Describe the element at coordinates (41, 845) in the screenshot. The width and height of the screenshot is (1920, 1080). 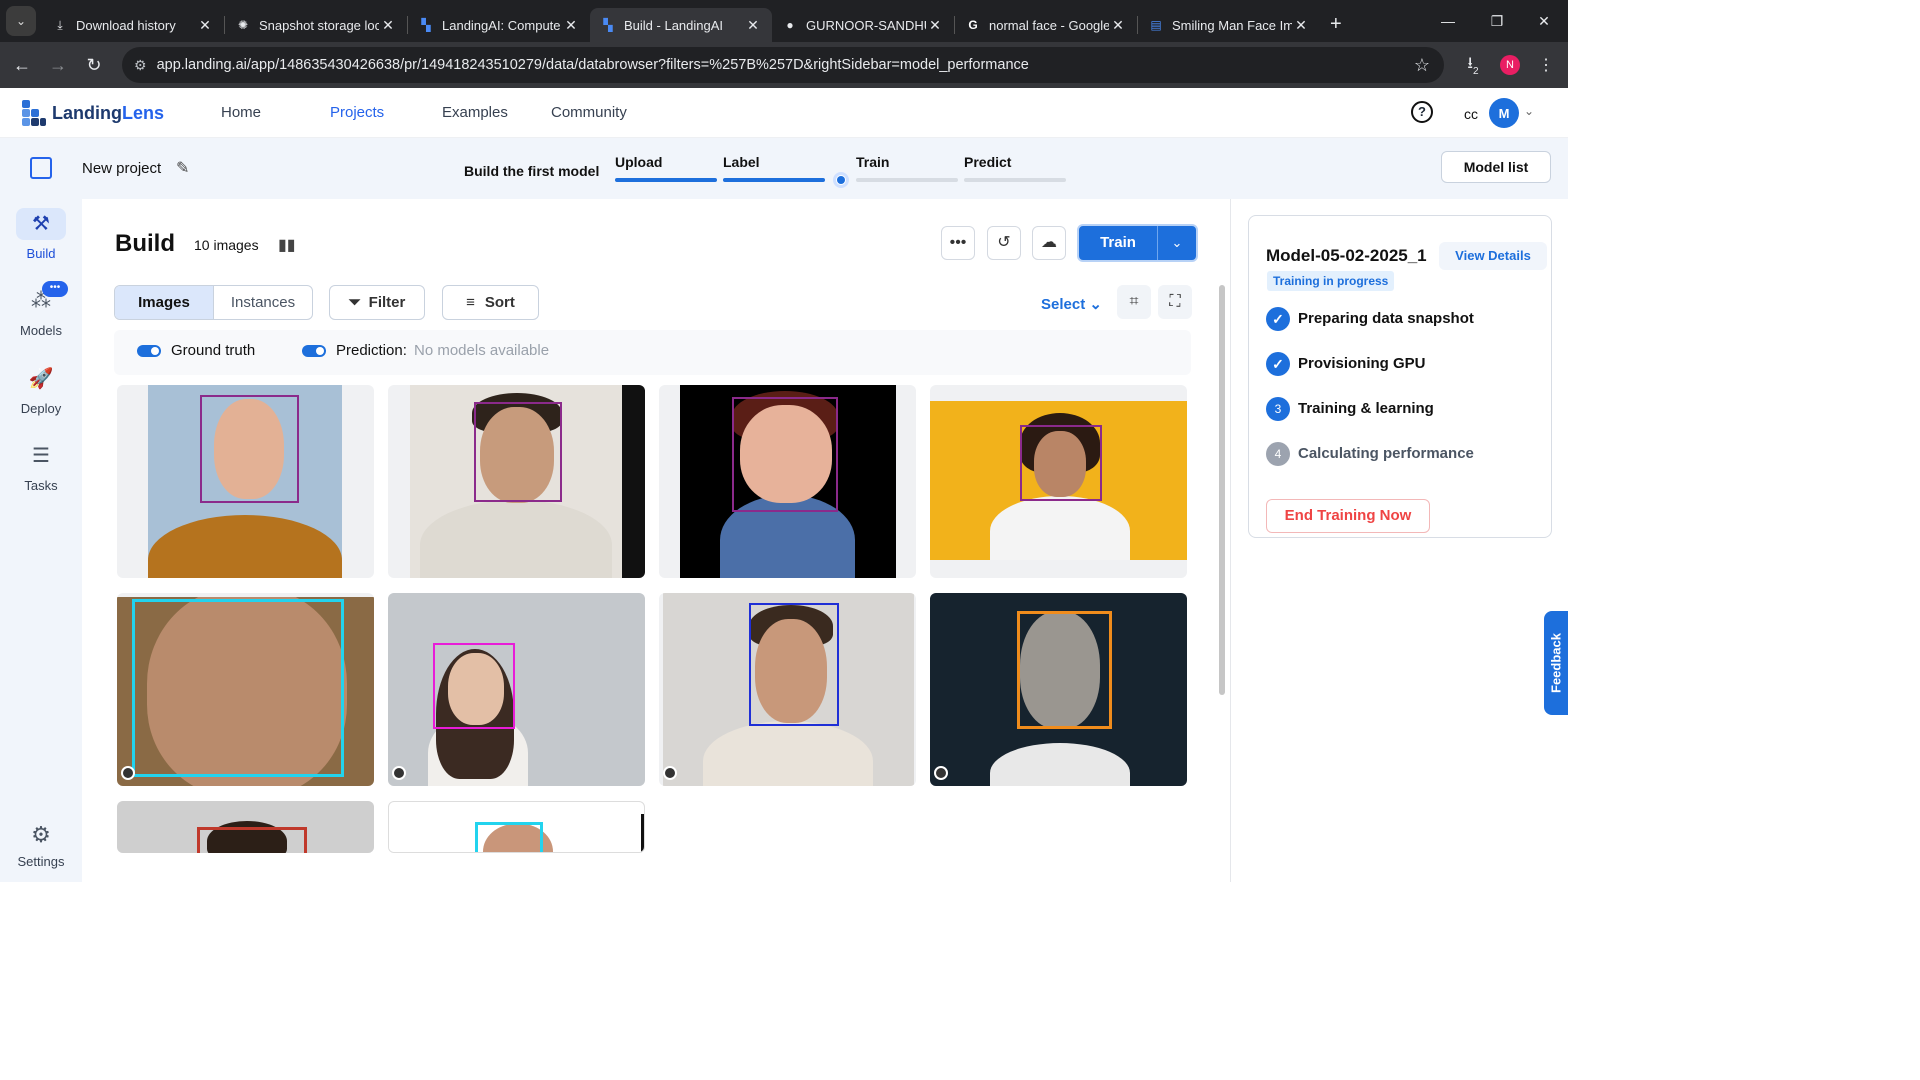
I see `sidebar-item-settings: ⚙ Settings` at that location.